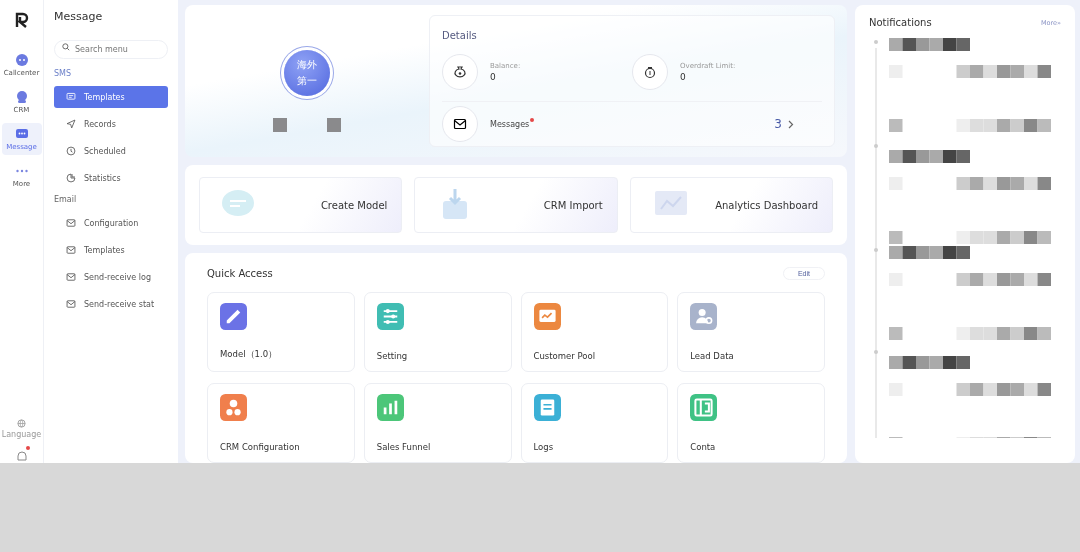 Image resolution: width=1080 pixels, height=552 pixels. Describe the element at coordinates (79, 16) in the screenshot. I see `sidebar-title: Message` at that location.